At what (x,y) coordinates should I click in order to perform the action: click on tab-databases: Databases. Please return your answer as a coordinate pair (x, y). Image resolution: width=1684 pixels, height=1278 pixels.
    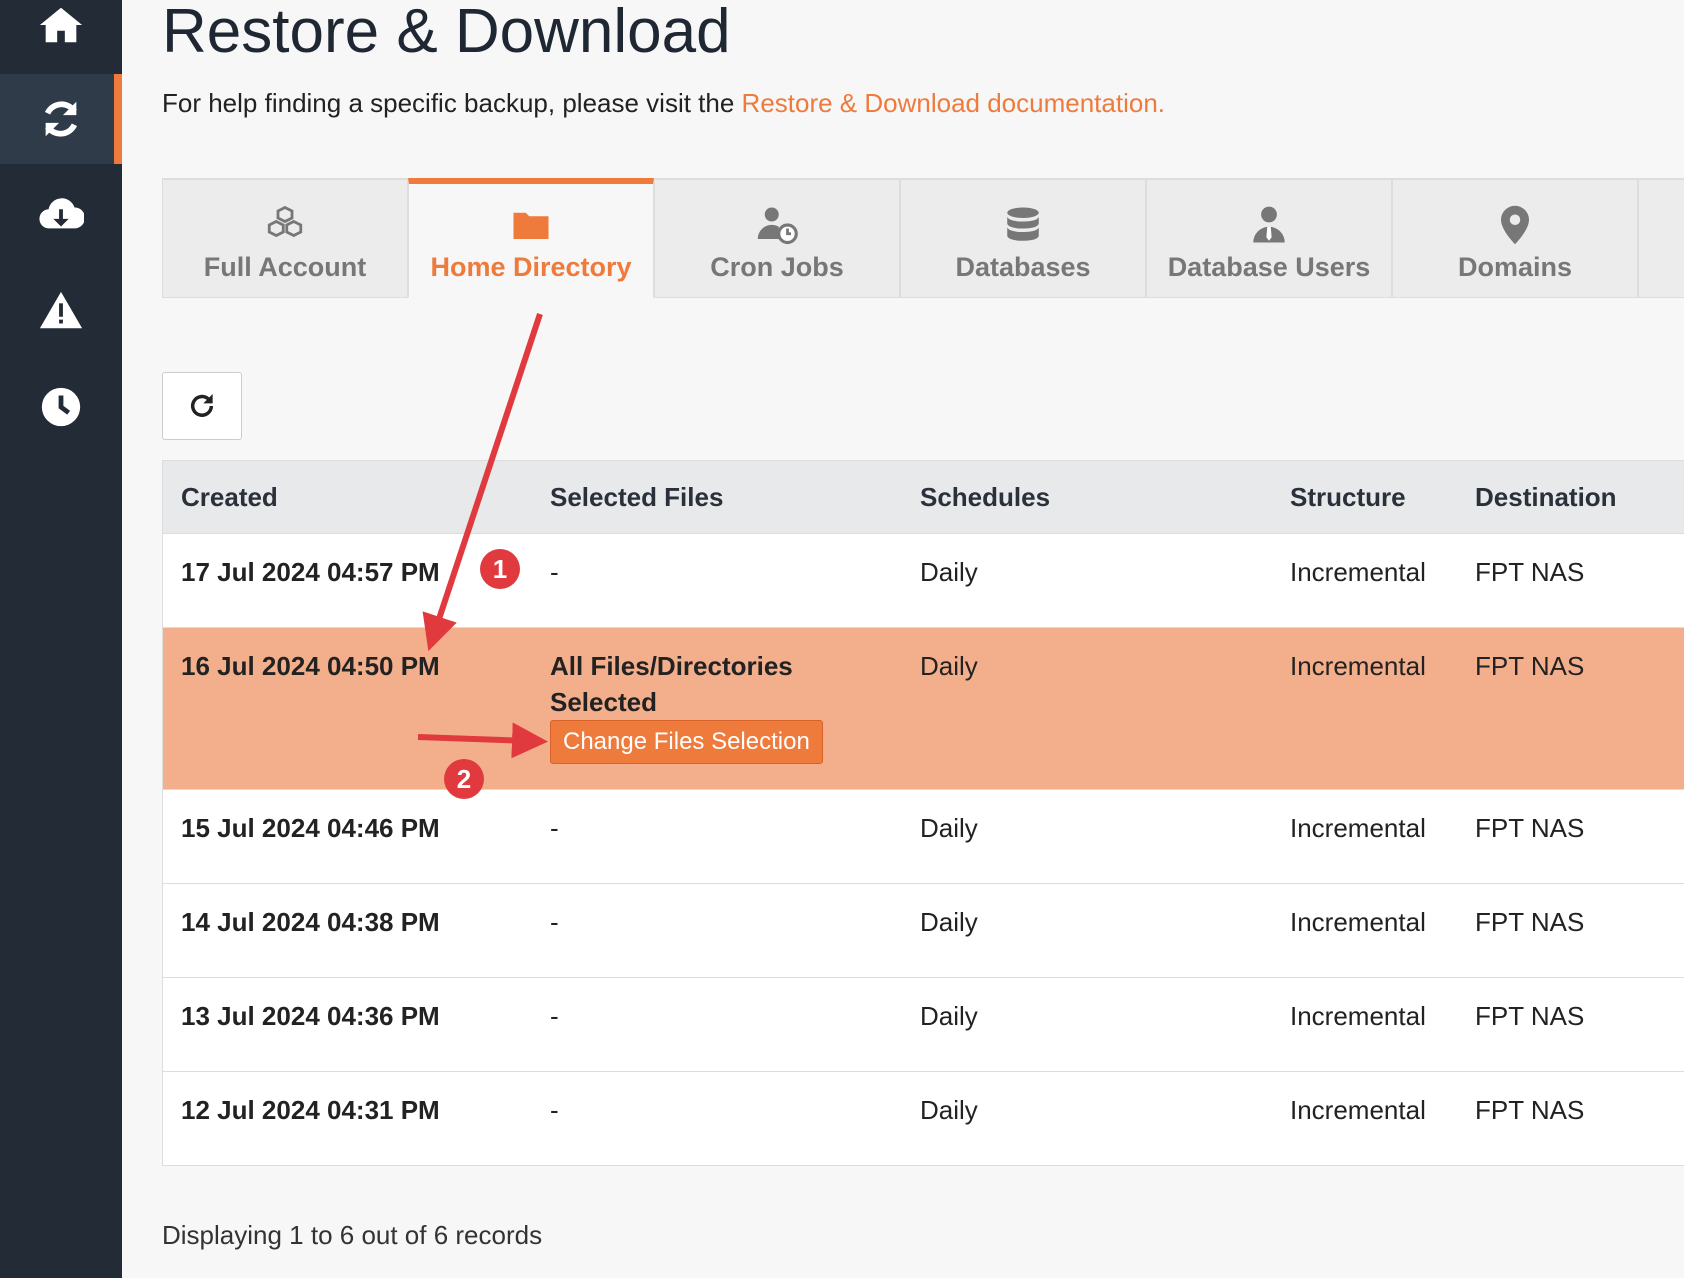
    Looking at the image, I should click on (1023, 238).